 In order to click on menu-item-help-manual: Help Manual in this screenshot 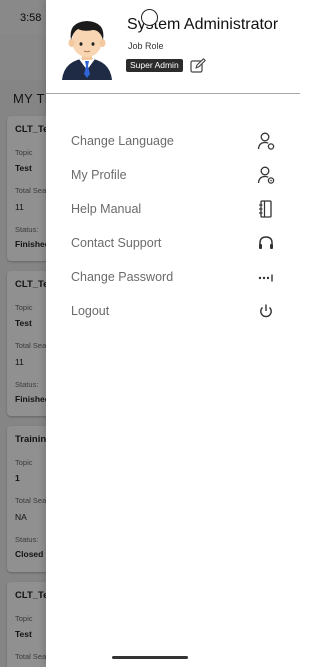, I will do `click(173, 209)`.